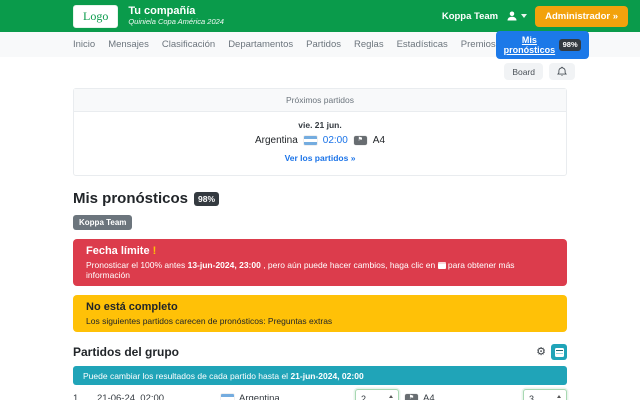  I want to click on argentina-flag-icon, so click(310, 140).